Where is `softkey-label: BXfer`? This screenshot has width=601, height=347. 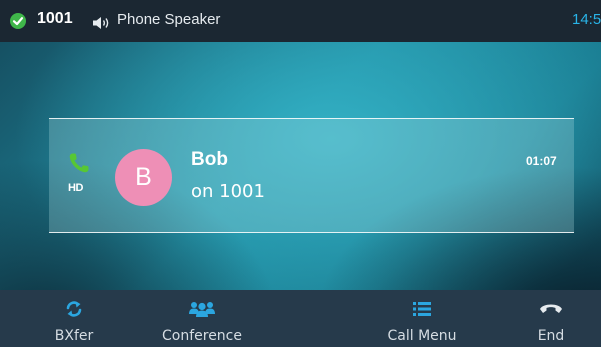 softkey-label: BXfer is located at coordinates (74, 336).